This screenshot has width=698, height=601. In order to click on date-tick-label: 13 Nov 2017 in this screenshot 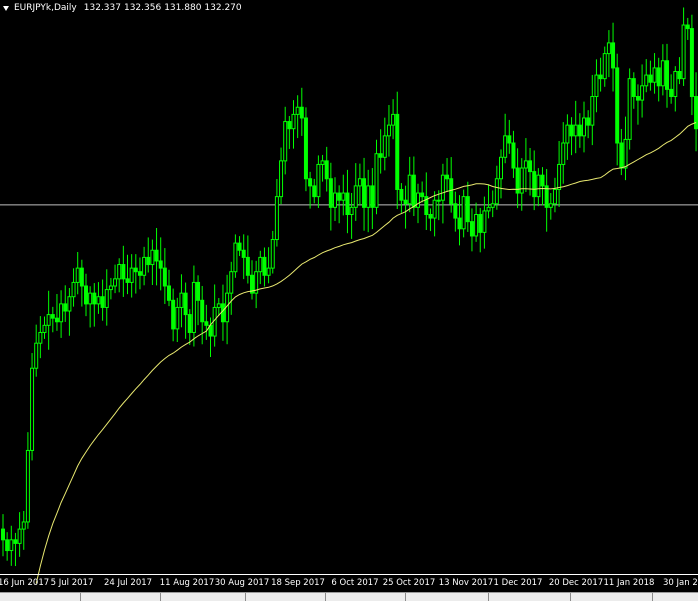, I will do `click(466, 583)`.